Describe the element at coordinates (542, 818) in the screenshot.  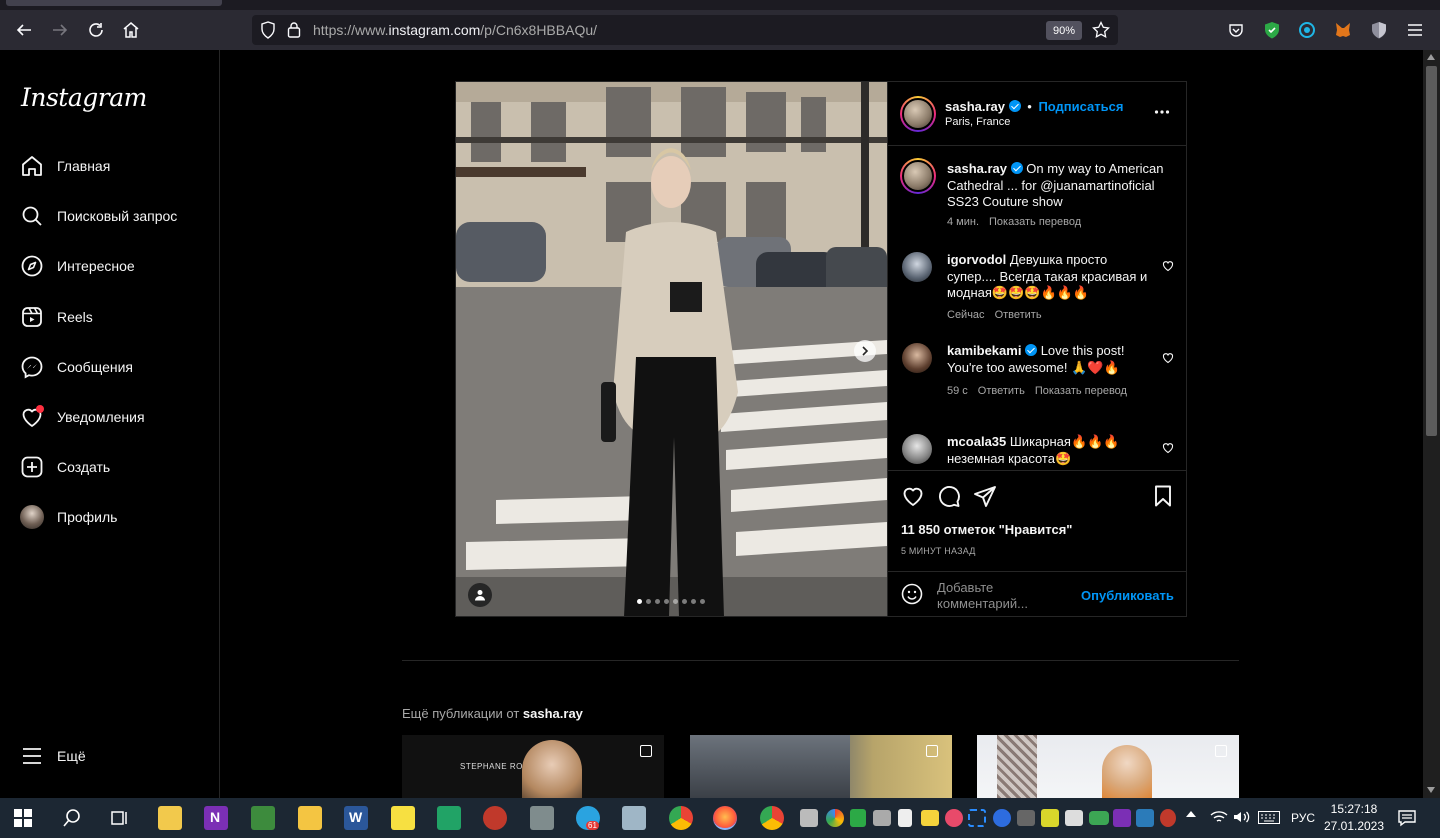
I see `gear-app-icon` at that location.